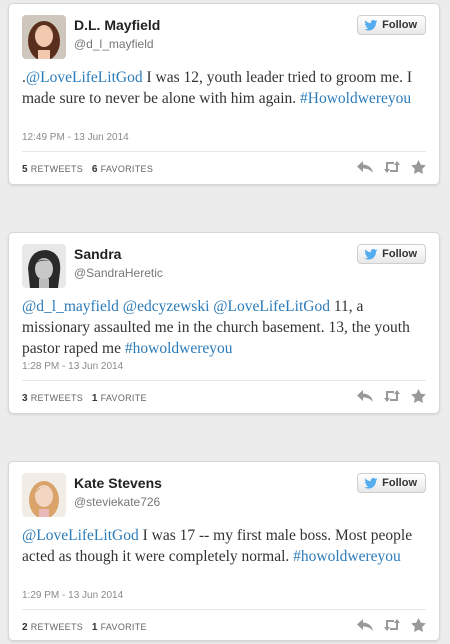 This screenshot has width=450, height=644. I want to click on tweet-stats: 5 Retweets 6 Favorites, so click(90, 169).